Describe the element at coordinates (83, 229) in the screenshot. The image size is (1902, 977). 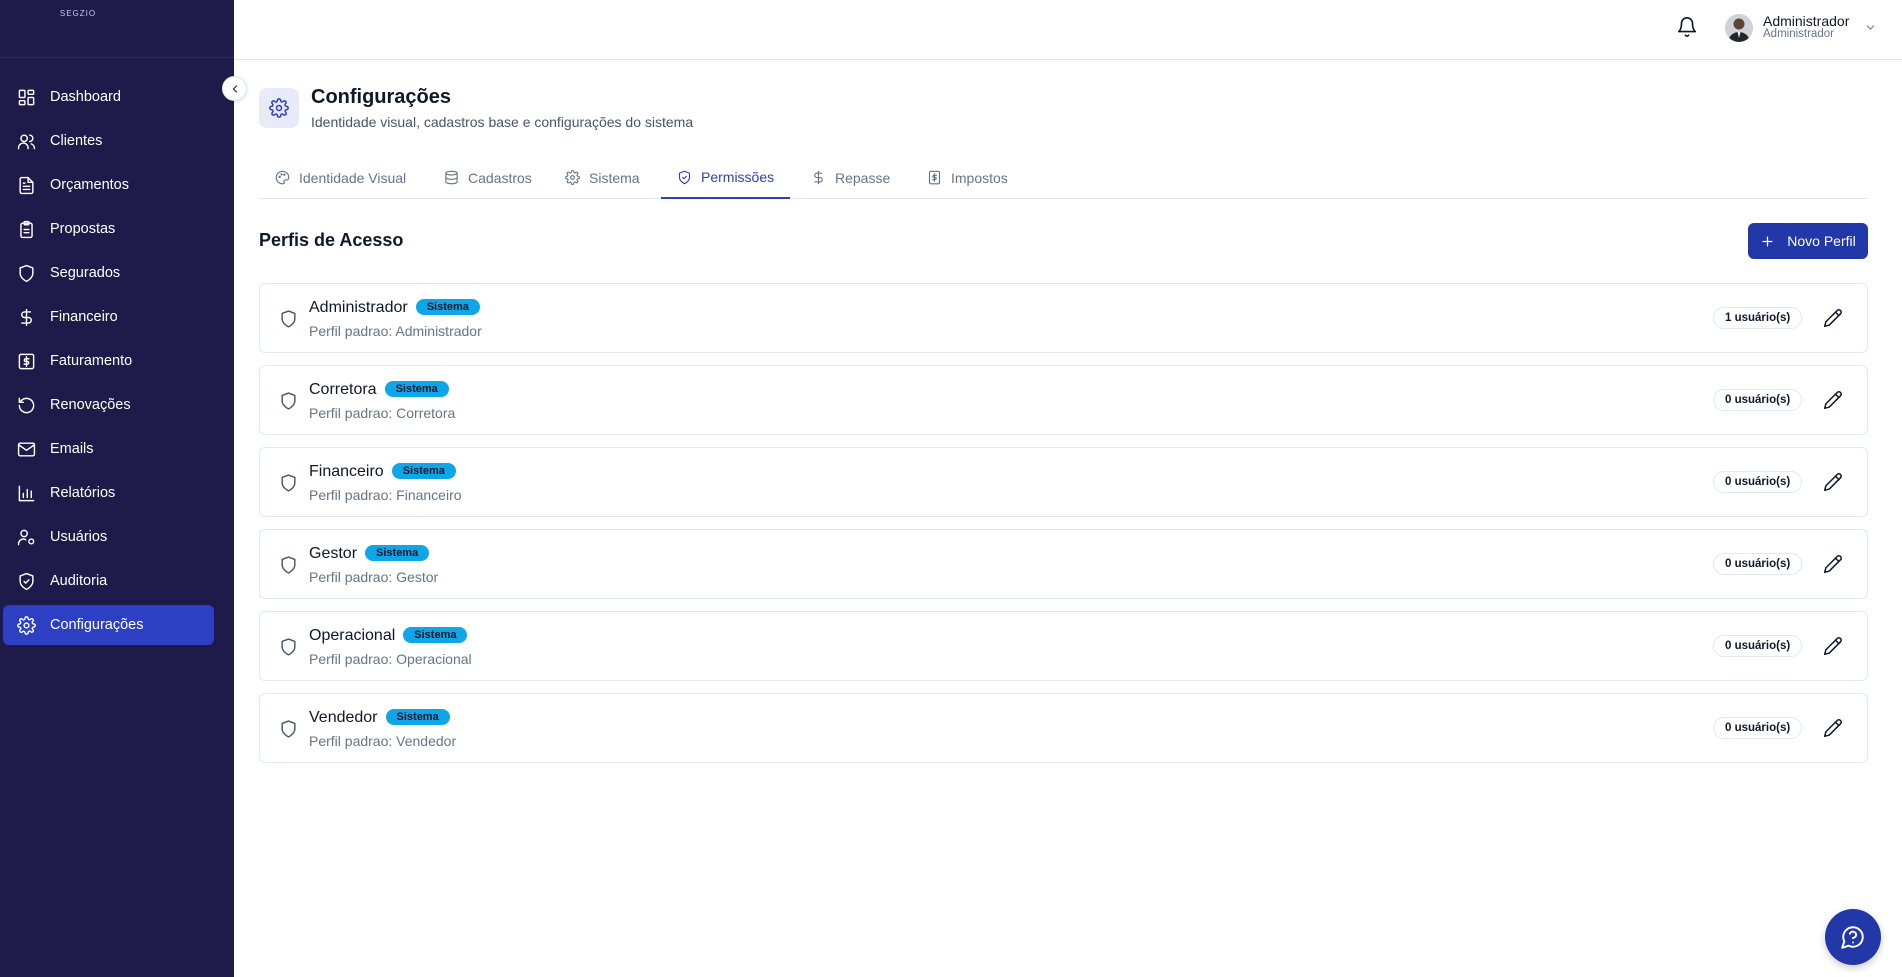
I see `sidebar-item-label: Propostas` at that location.